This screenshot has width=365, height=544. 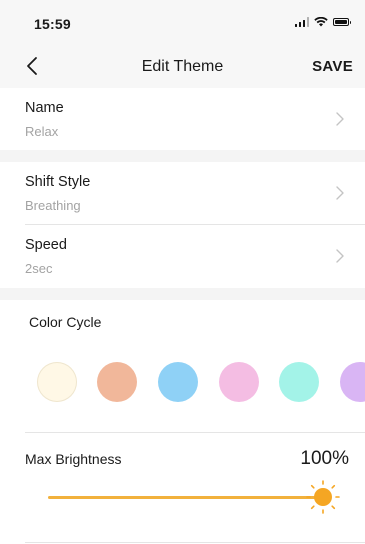 I want to click on status-time: 15:59, so click(x=52, y=24).